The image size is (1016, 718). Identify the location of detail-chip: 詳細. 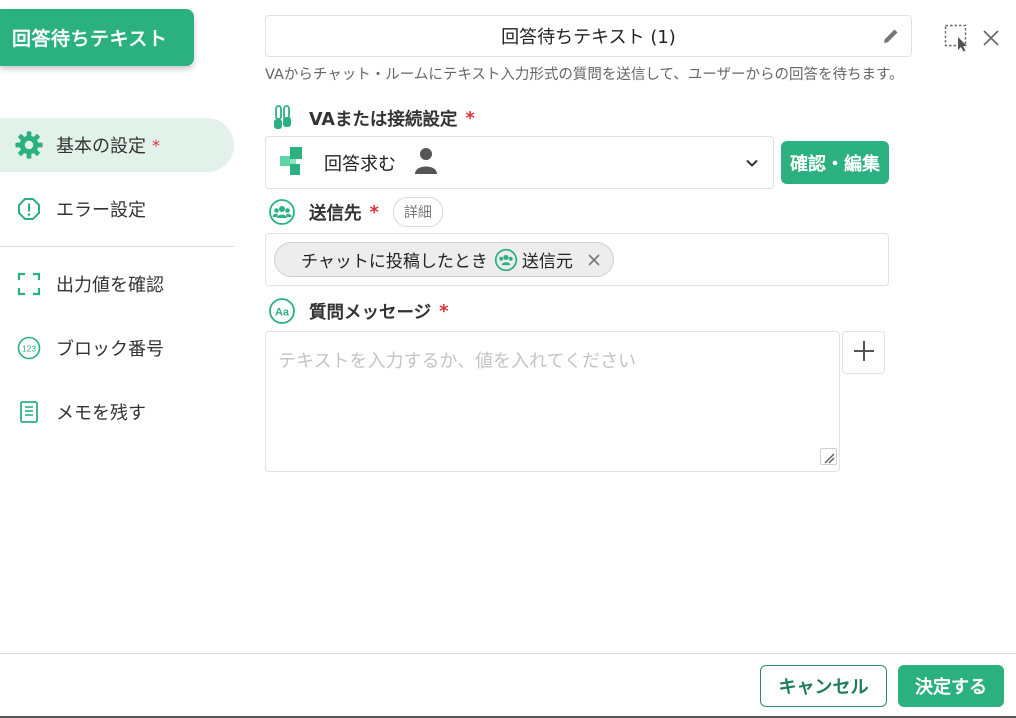
(417, 212).